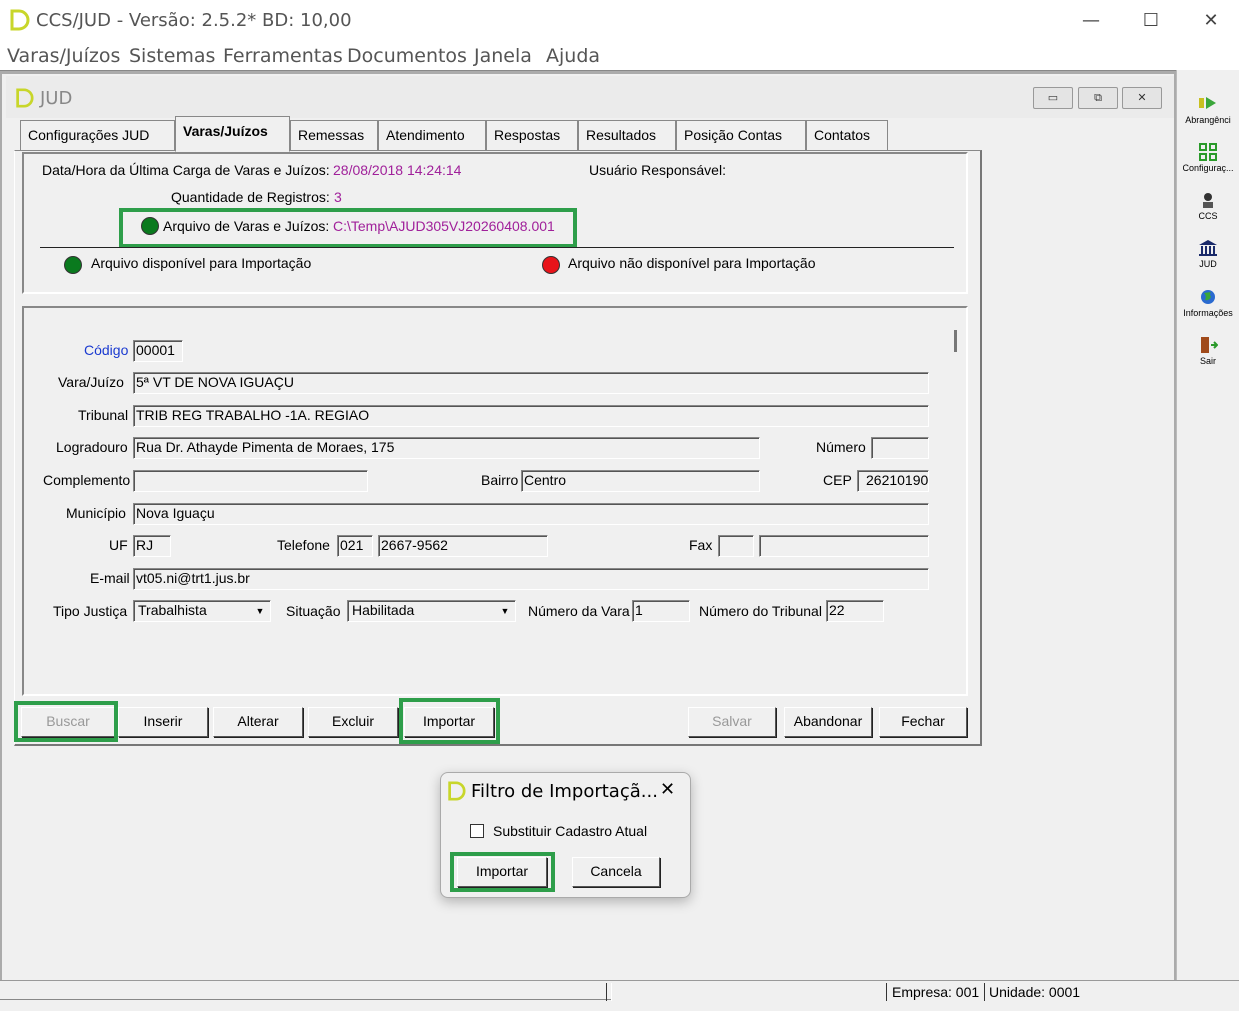 The height and width of the screenshot is (1011, 1239). I want to click on municipio-field: Nova Iguaçu, so click(531, 514).